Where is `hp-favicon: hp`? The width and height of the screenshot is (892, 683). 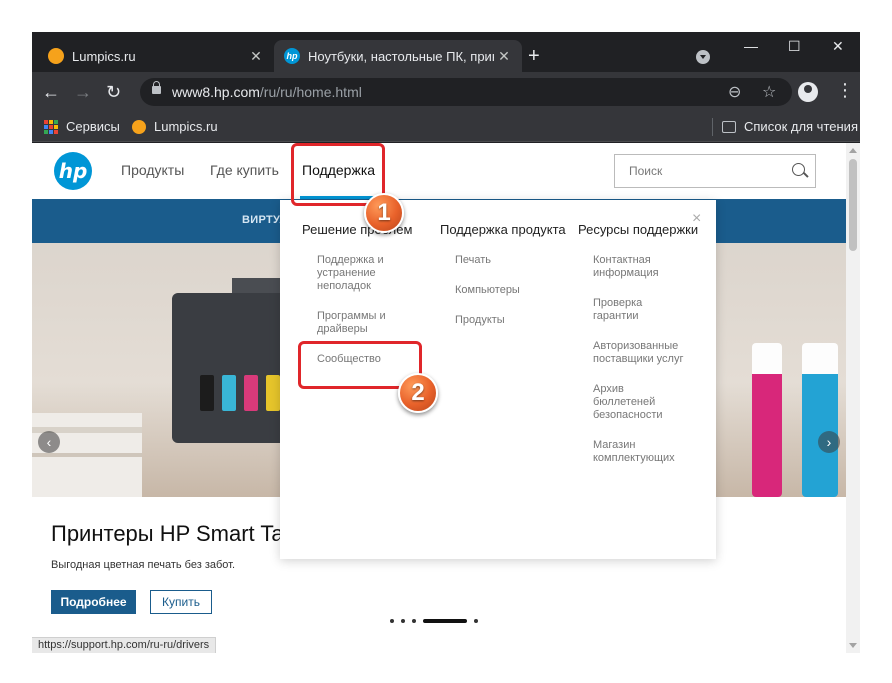 hp-favicon: hp is located at coordinates (292, 56).